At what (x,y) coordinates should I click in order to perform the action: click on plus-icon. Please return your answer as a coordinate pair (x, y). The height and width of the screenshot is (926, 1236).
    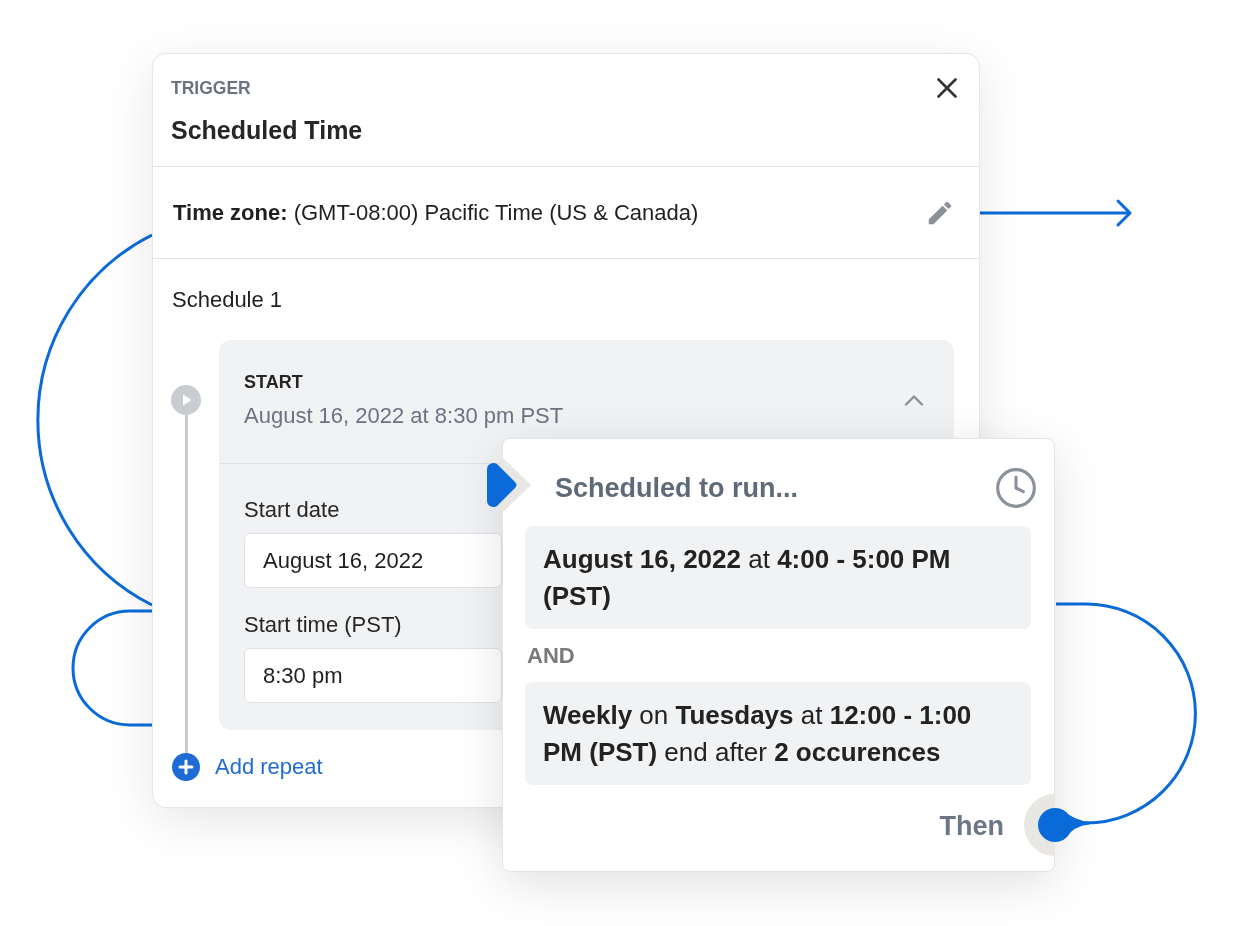
    Looking at the image, I should click on (186, 767).